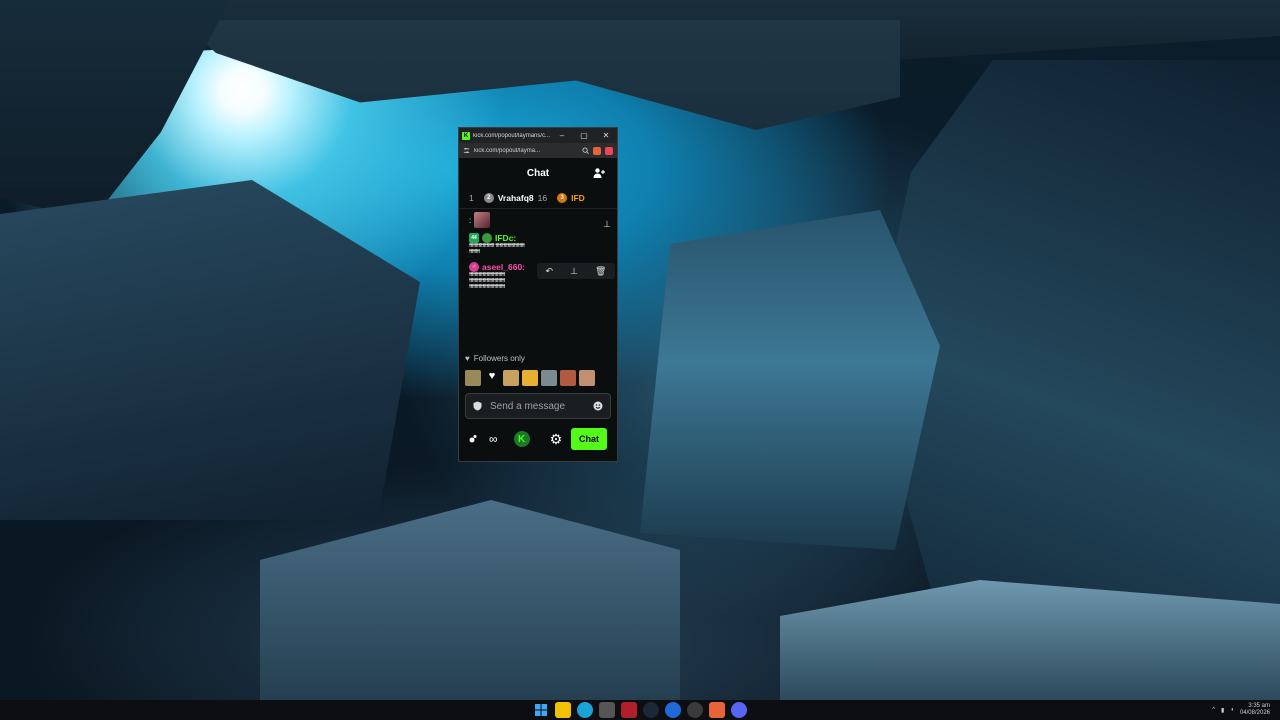  What do you see at coordinates (541, 710) in the screenshot?
I see `start-menu-icon` at bounding box center [541, 710].